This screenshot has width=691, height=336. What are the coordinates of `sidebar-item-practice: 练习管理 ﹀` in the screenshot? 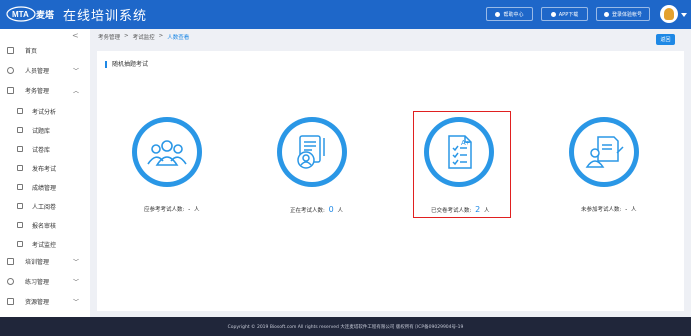 It's located at (45, 281).